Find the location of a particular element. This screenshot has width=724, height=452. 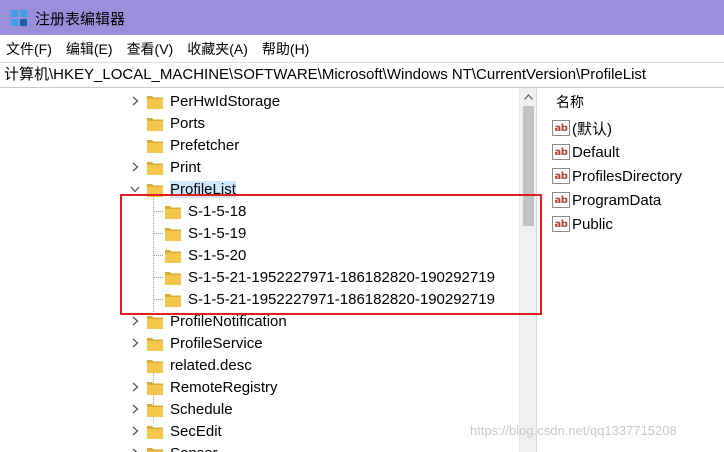

tree-item-label: Prefetcher is located at coordinates (205, 145).